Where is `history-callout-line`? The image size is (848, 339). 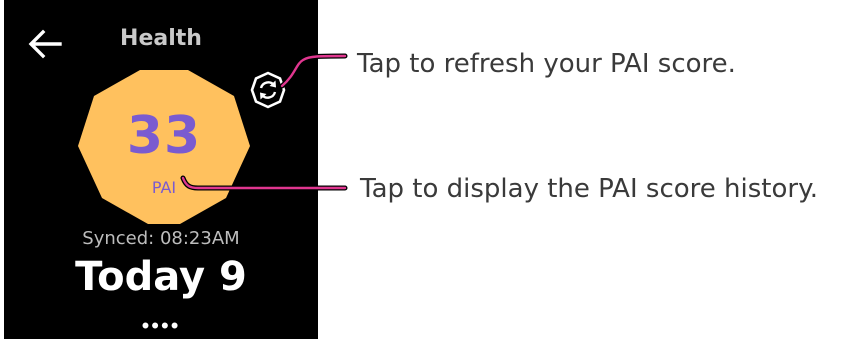 history-callout-line is located at coordinates (264, 183).